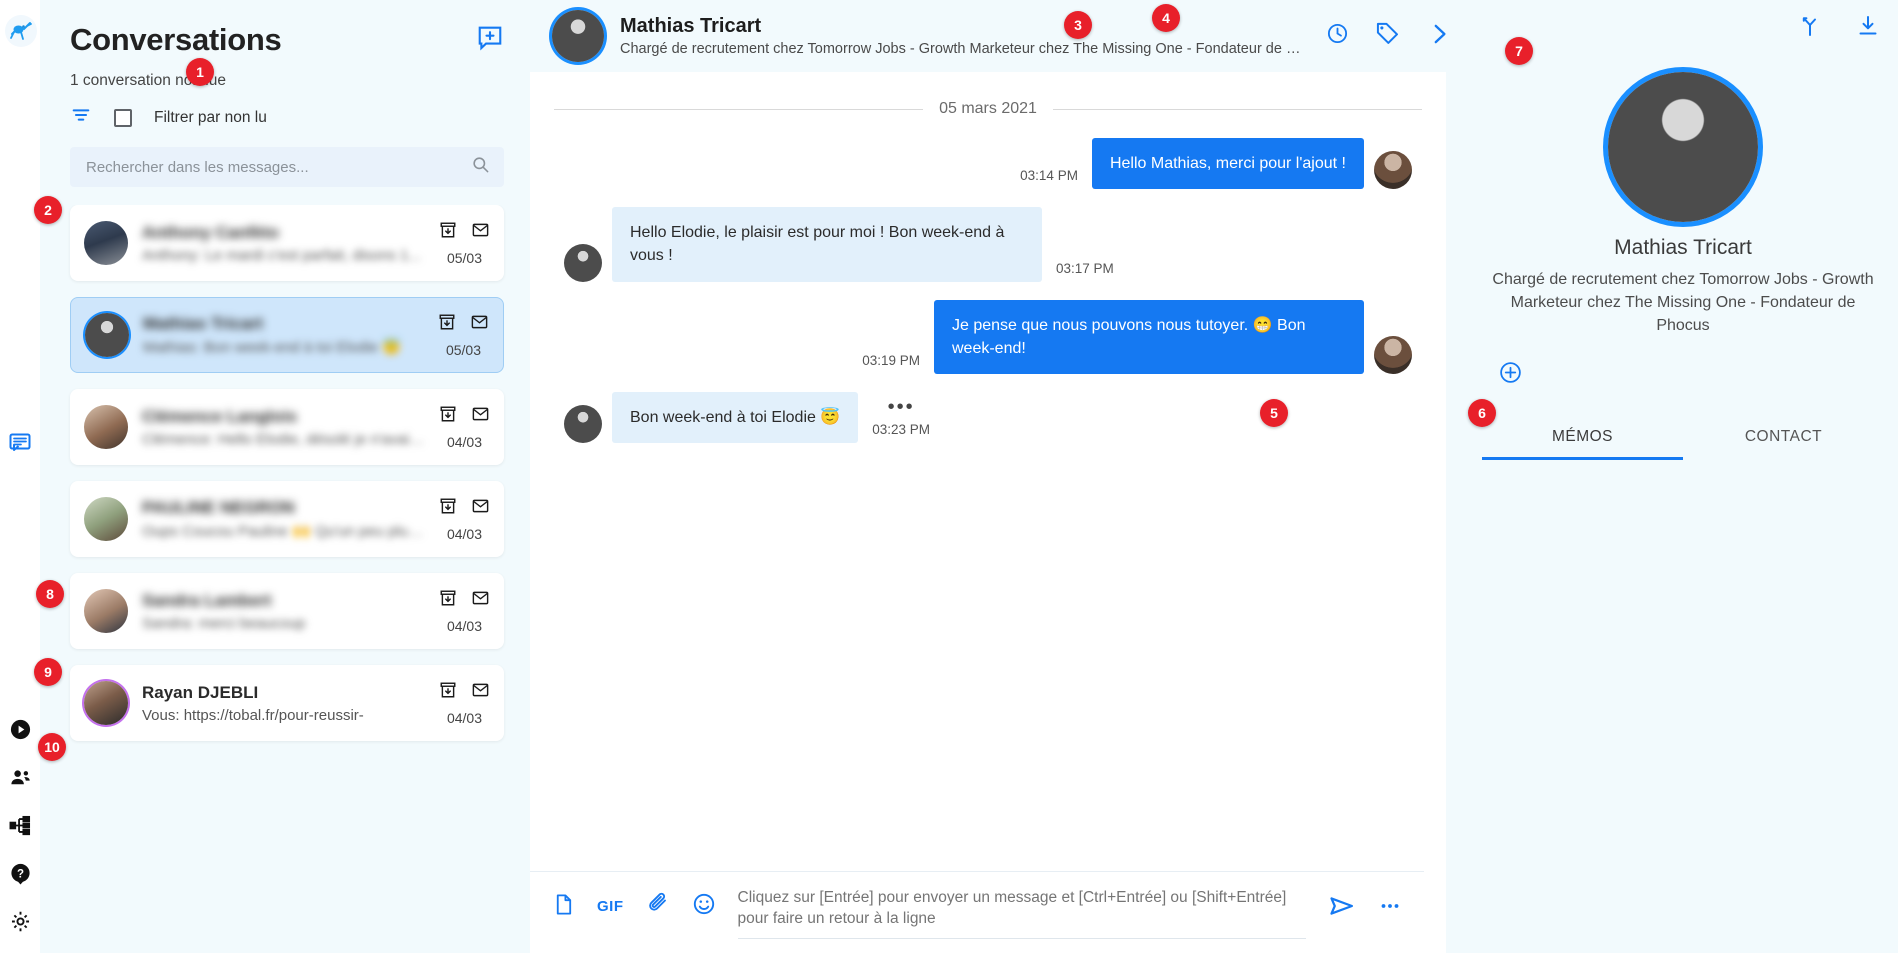 The width and height of the screenshot is (1898, 953). Describe the element at coordinates (1337, 36) in the screenshot. I see `clock-icon` at that location.